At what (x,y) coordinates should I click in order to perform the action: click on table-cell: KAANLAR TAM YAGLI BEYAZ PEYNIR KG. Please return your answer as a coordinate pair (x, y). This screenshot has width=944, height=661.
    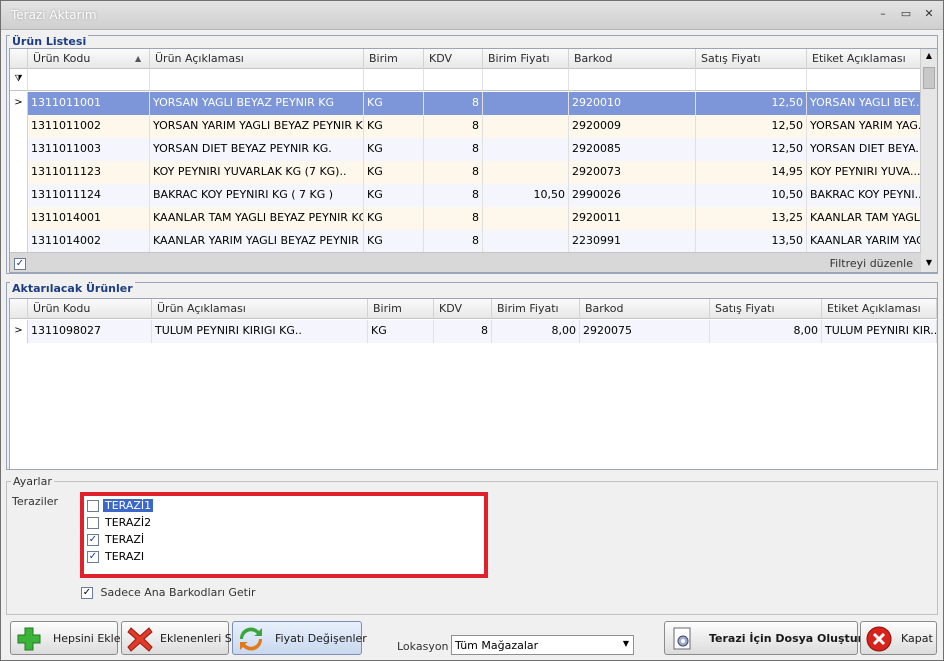
    Looking at the image, I should click on (257, 218).